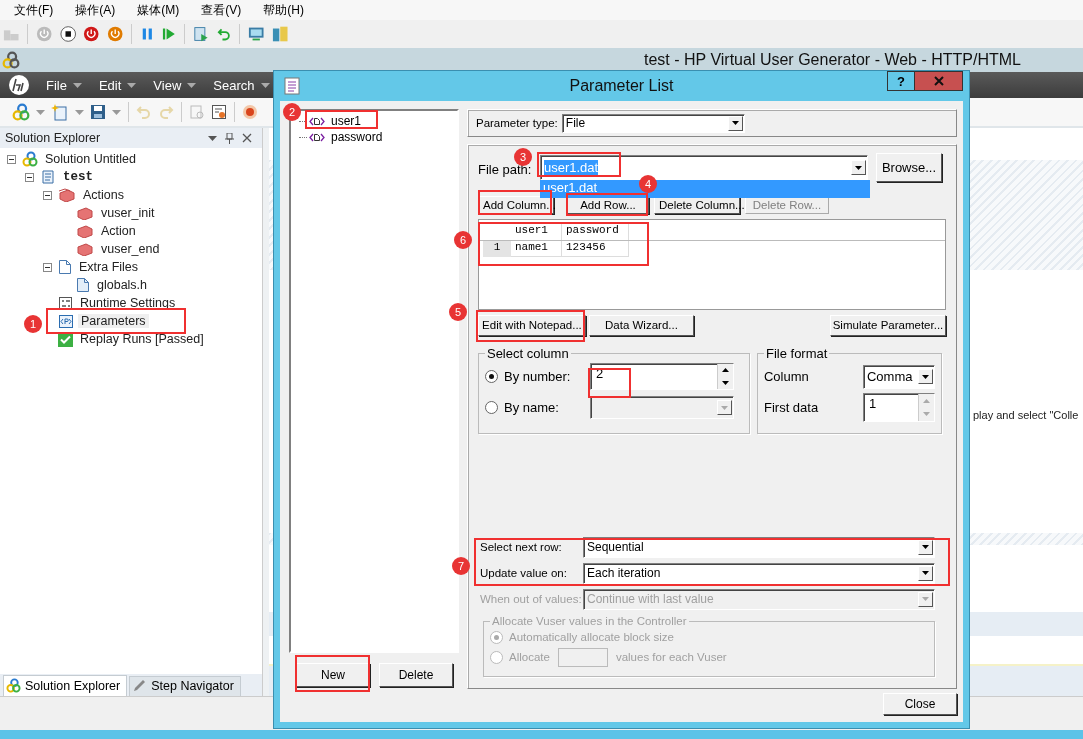  I want to click on setting-dropdown: Each iteration, so click(758, 573).